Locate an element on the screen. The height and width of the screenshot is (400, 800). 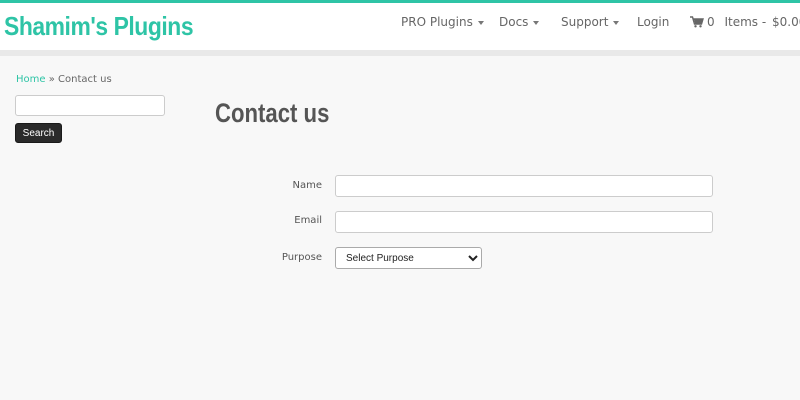
breadcrumb: Home » Contact us is located at coordinates (64, 79).